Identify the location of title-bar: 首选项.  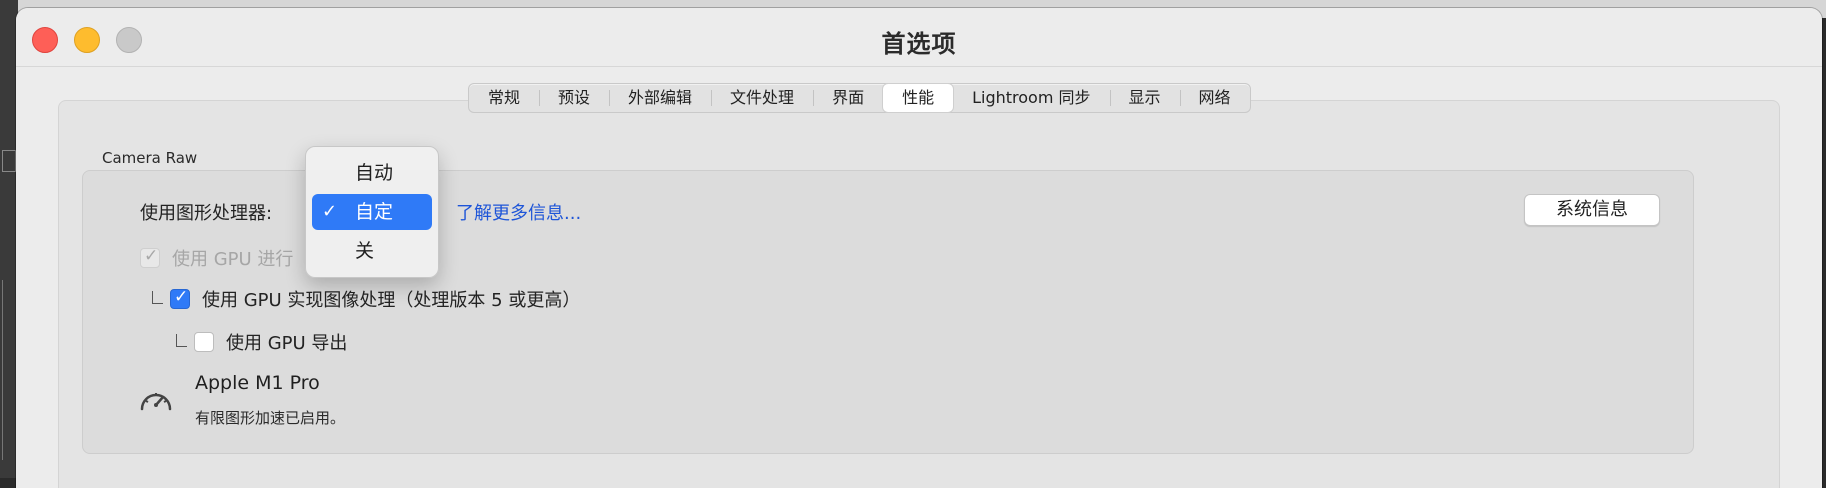
(919, 37).